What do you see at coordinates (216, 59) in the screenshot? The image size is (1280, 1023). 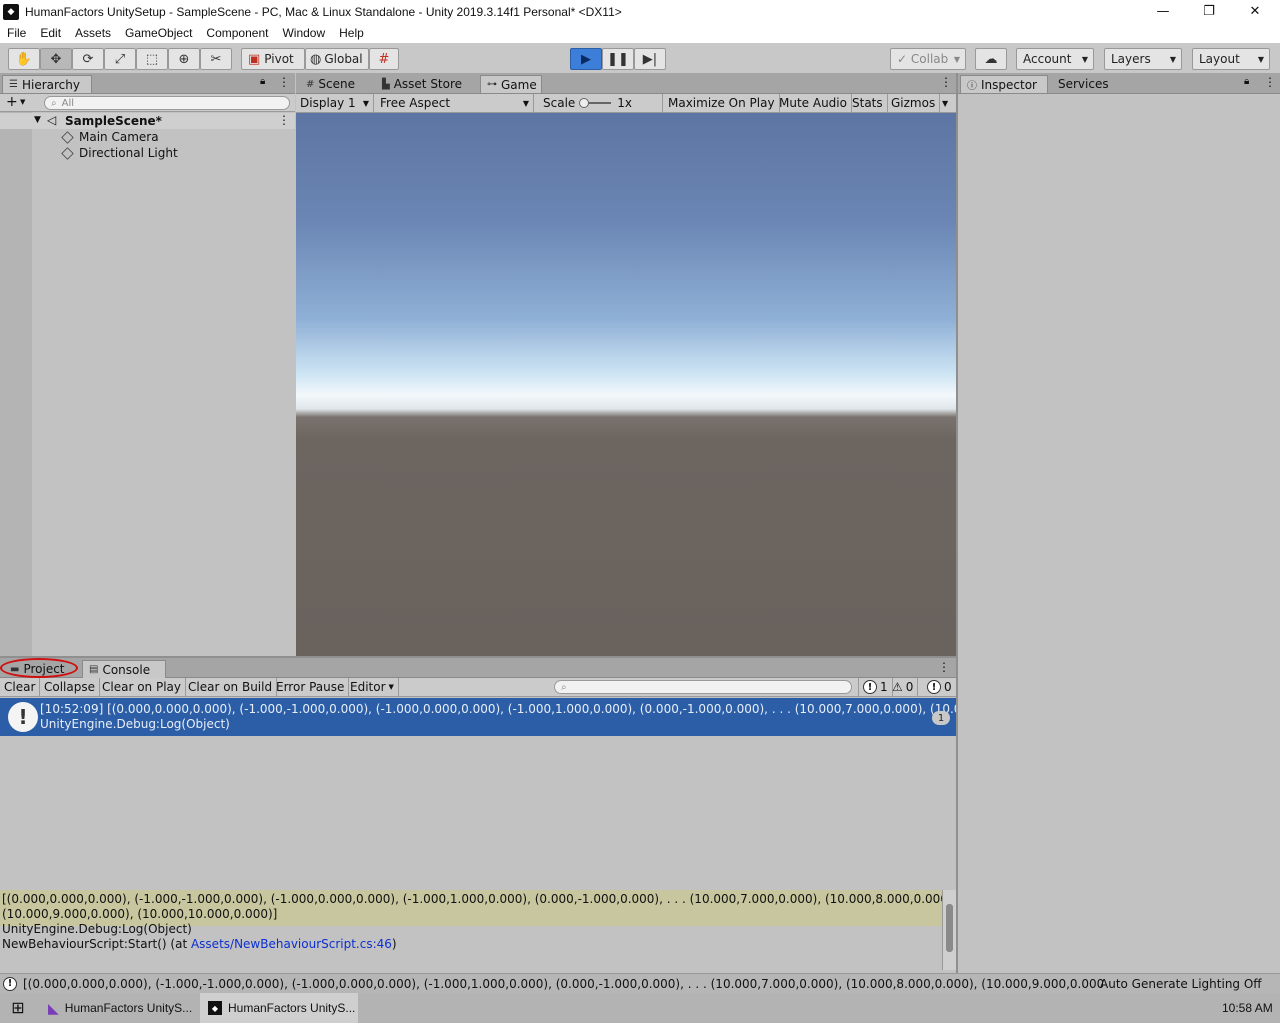 I see `custom-tool-button: ✂` at bounding box center [216, 59].